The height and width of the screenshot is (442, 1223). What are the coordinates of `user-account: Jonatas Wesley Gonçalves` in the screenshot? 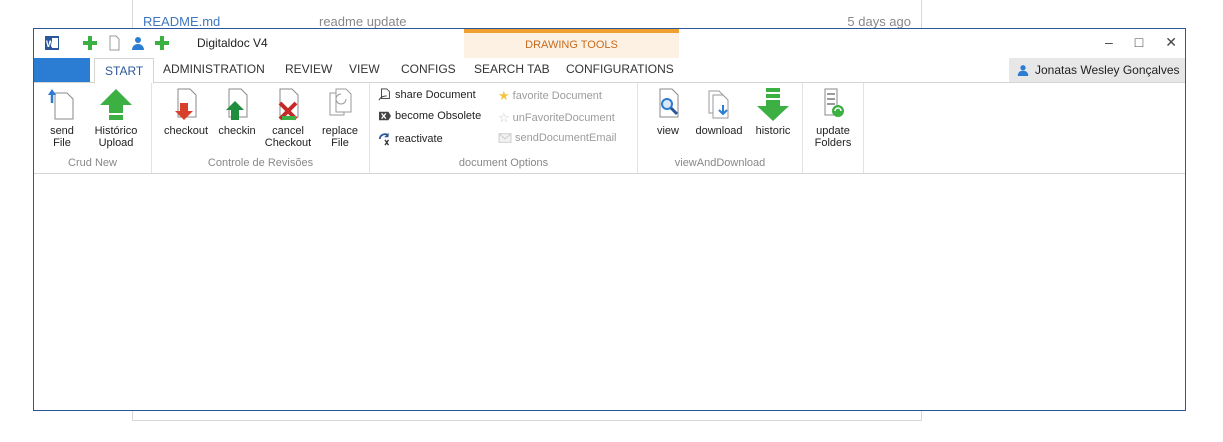 It's located at (1097, 70).